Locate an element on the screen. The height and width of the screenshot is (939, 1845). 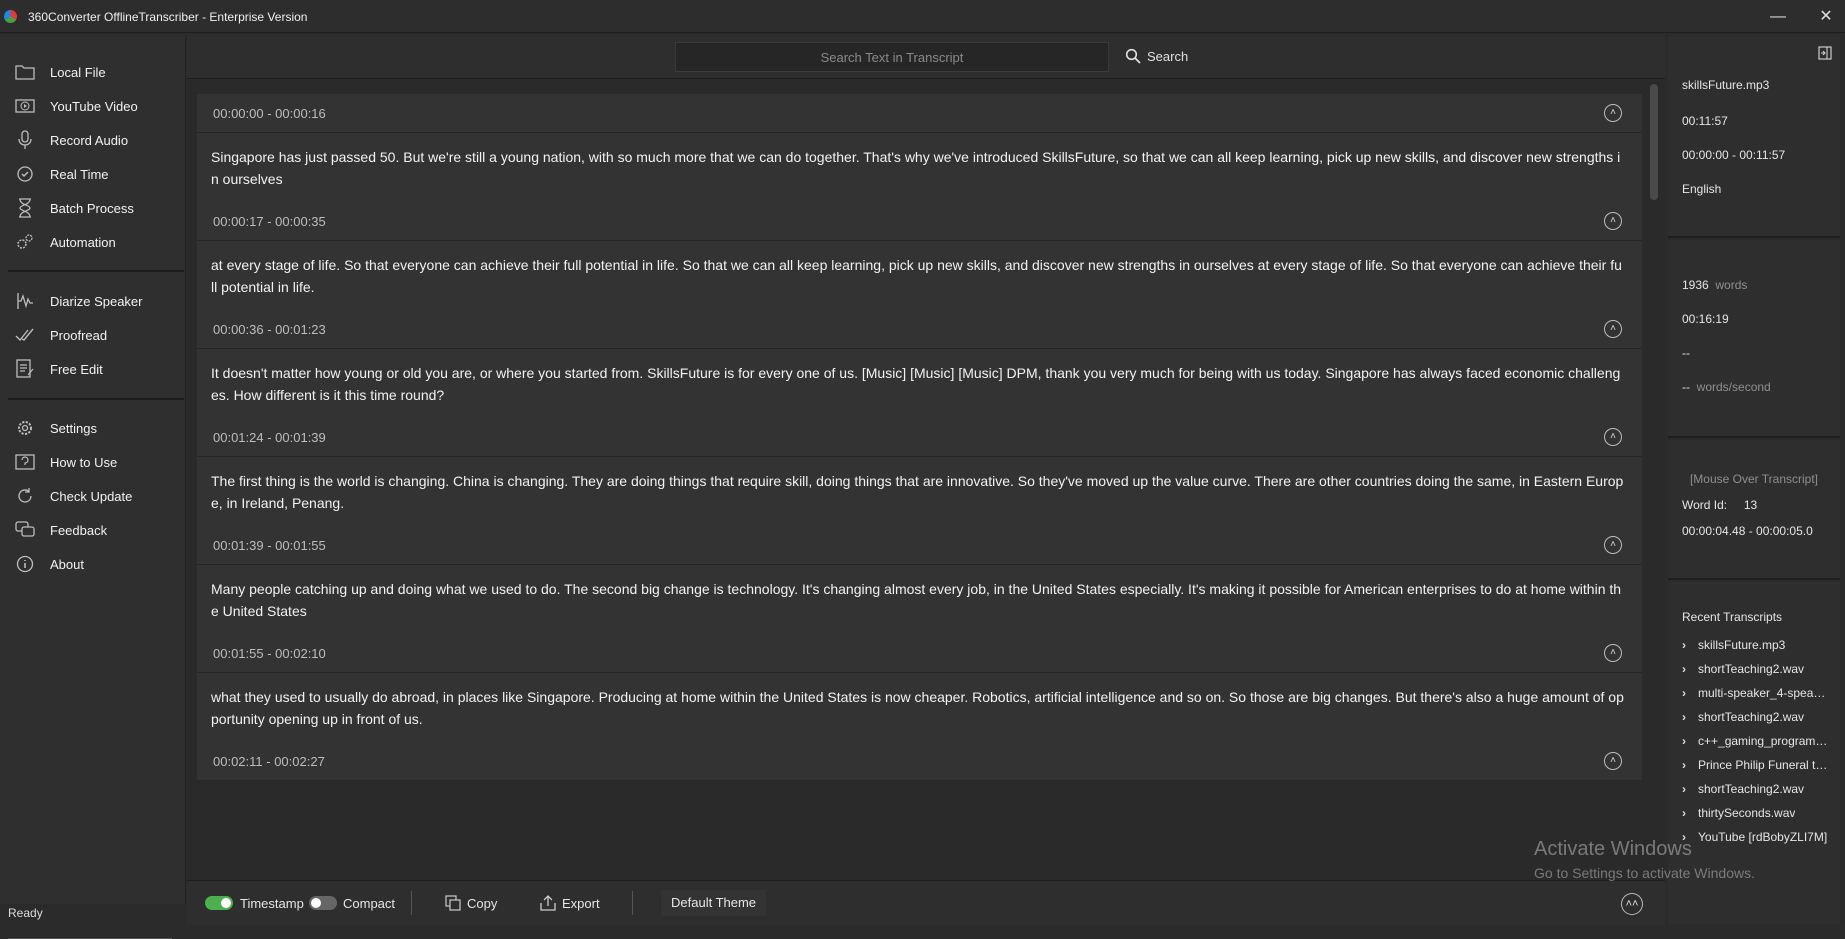
sidebar-item-youtube-video: YouTube Video is located at coordinates (97, 106).